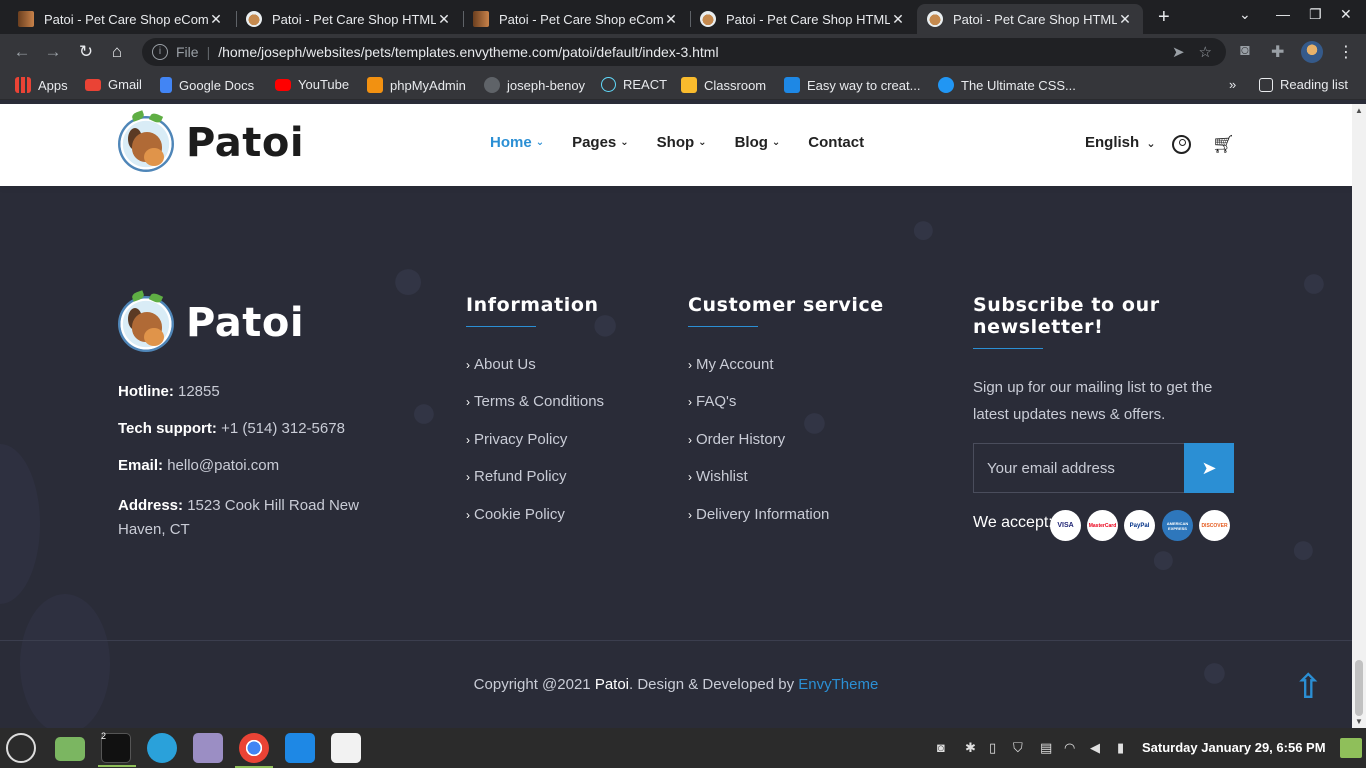 This screenshot has width=1366, height=768. What do you see at coordinates (208, 748) in the screenshot?
I see `text-editor-icon` at bounding box center [208, 748].